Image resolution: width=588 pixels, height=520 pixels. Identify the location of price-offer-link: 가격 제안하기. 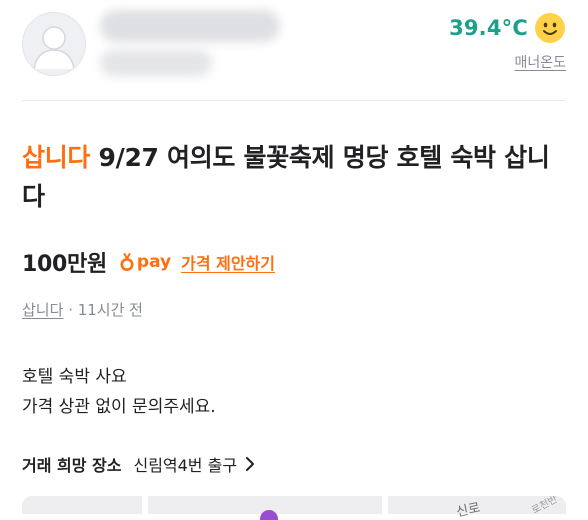
(228, 262).